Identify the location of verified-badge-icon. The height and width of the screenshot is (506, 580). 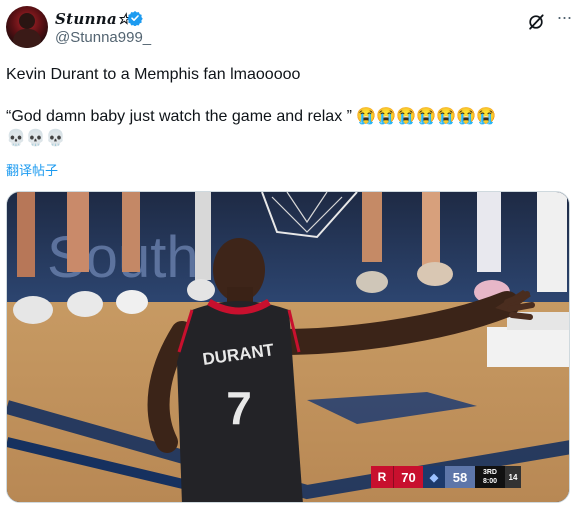
(135, 18).